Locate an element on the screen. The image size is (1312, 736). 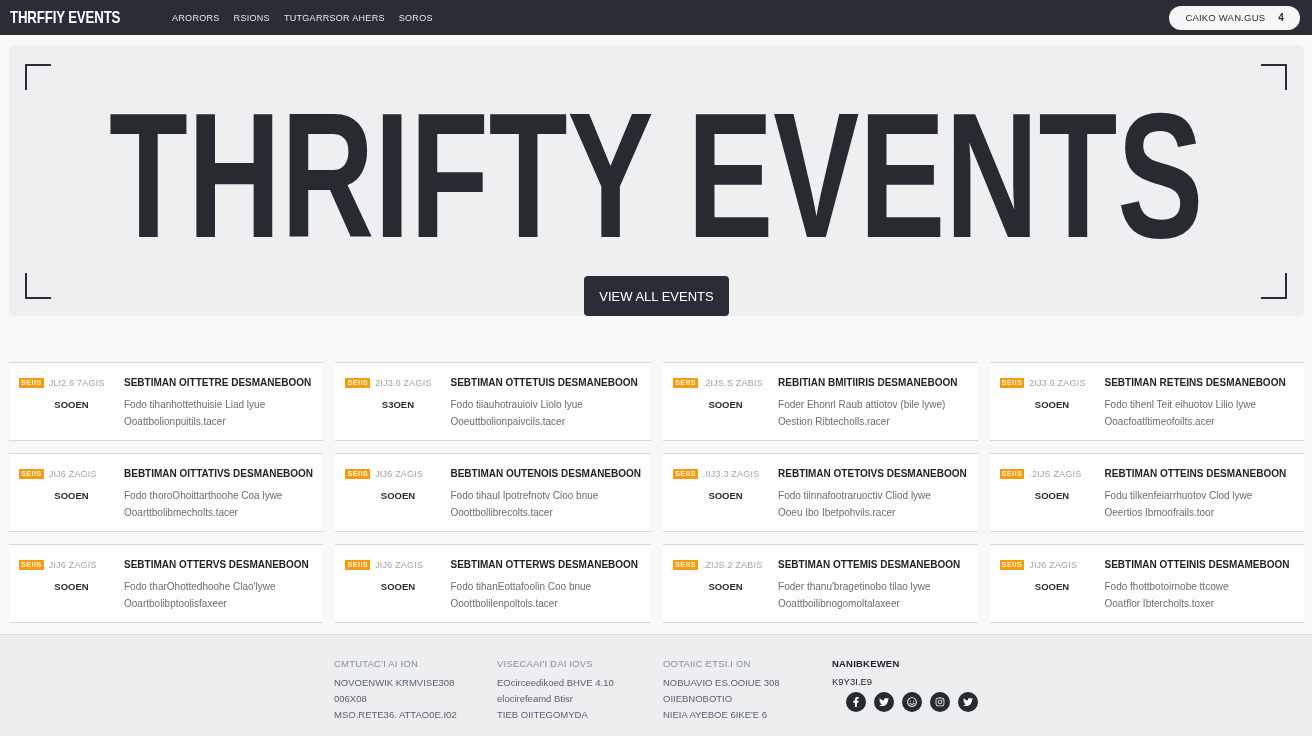
event-description: Fodo thoroOhoittarthoohe Coa lywe is located at coordinates (203, 496).